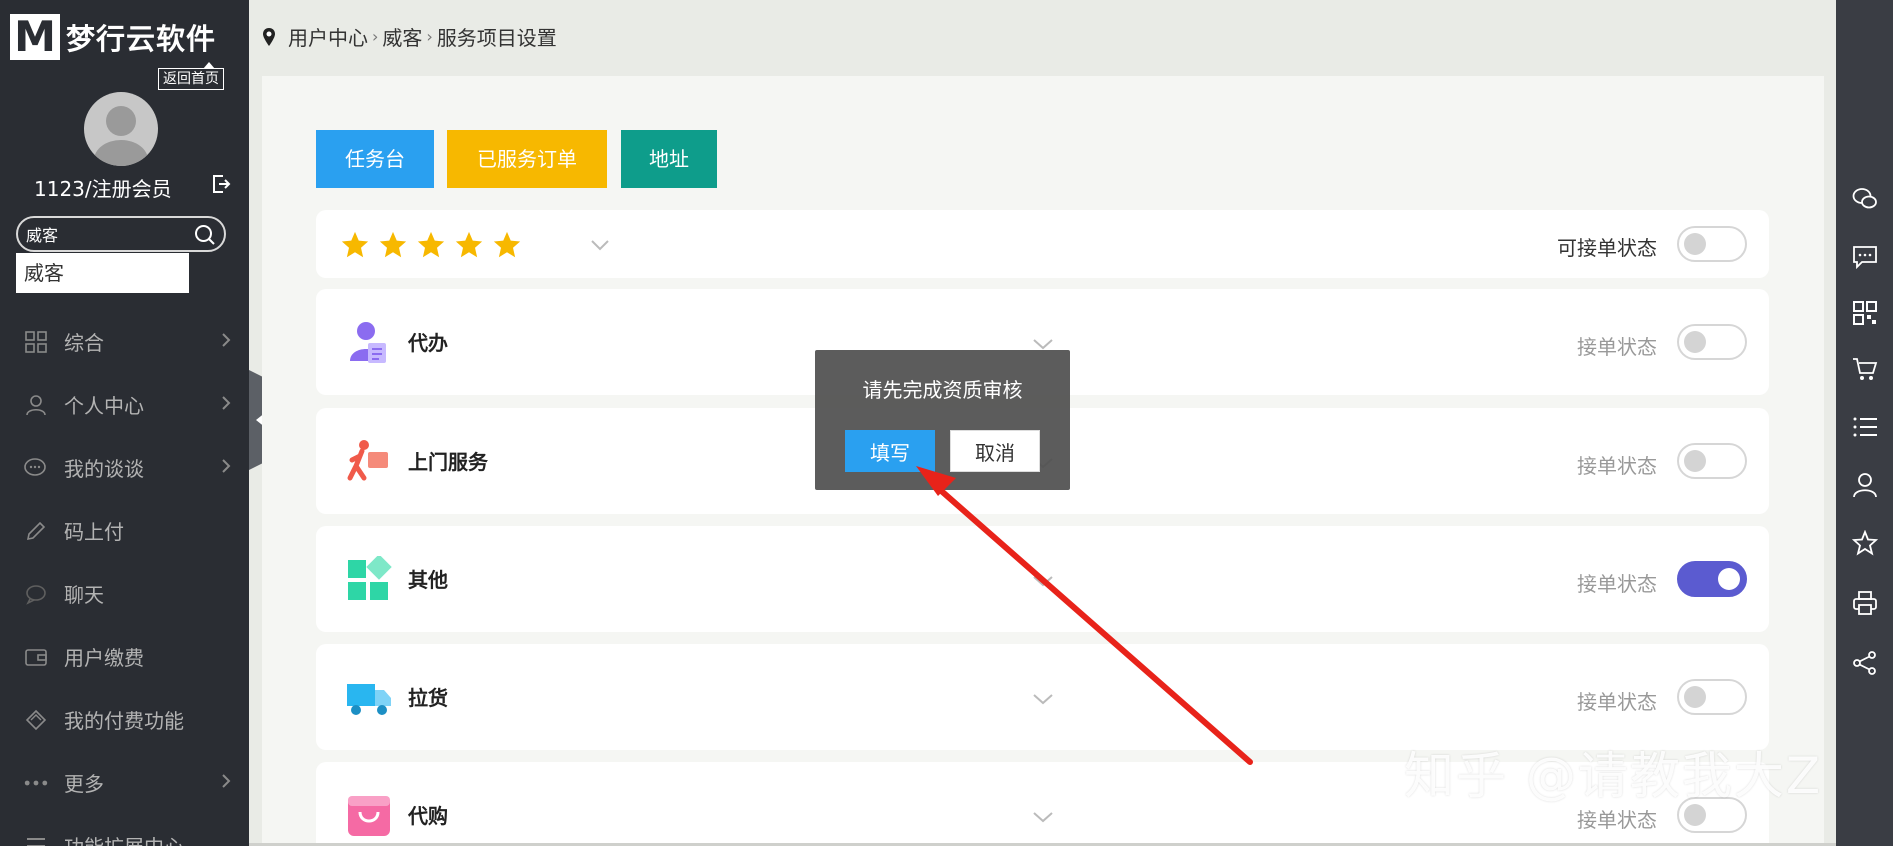  I want to click on watermark: 知乎 @请教我大Z, so click(1613, 776).